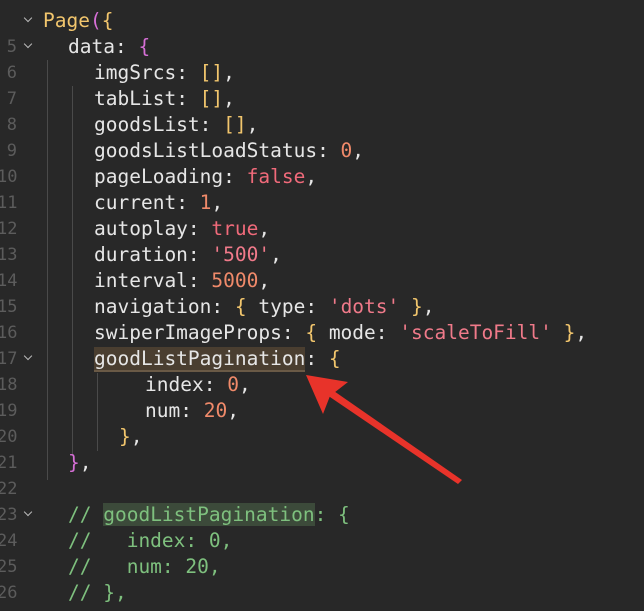 The image size is (644, 611). Describe the element at coordinates (8, 608) in the screenshot. I see `line-number: 27` at that location.